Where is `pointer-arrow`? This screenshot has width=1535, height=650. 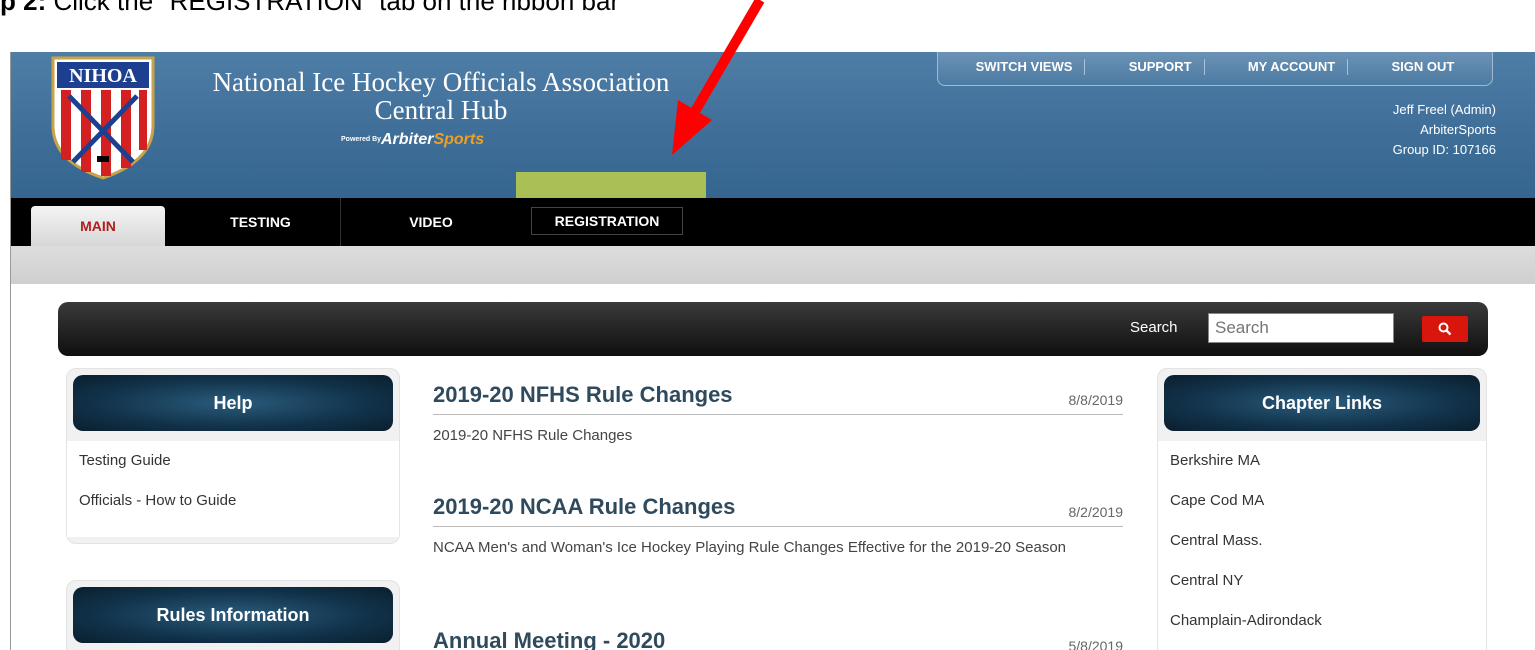
pointer-arrow is located at coordinates (718, 77).